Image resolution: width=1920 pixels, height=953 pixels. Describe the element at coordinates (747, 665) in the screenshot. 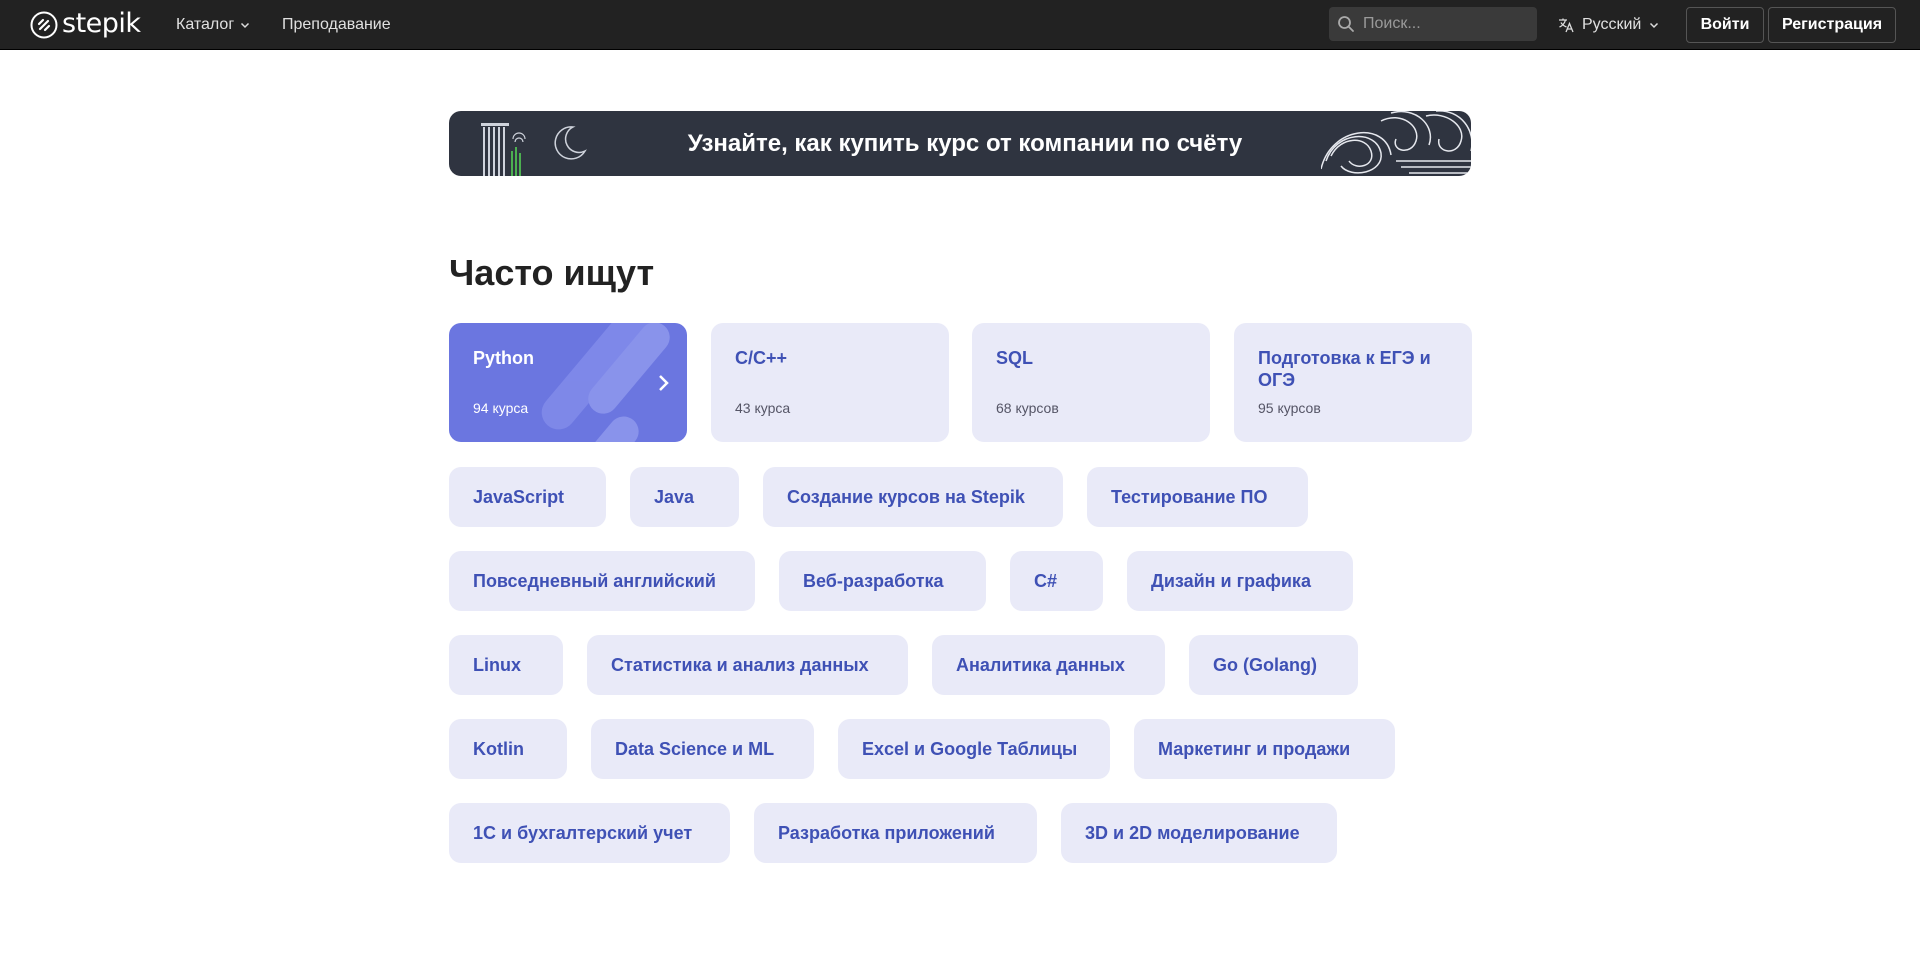

I see `tag-statistics-data-analysis: Статистика и анализ данных` at that location.